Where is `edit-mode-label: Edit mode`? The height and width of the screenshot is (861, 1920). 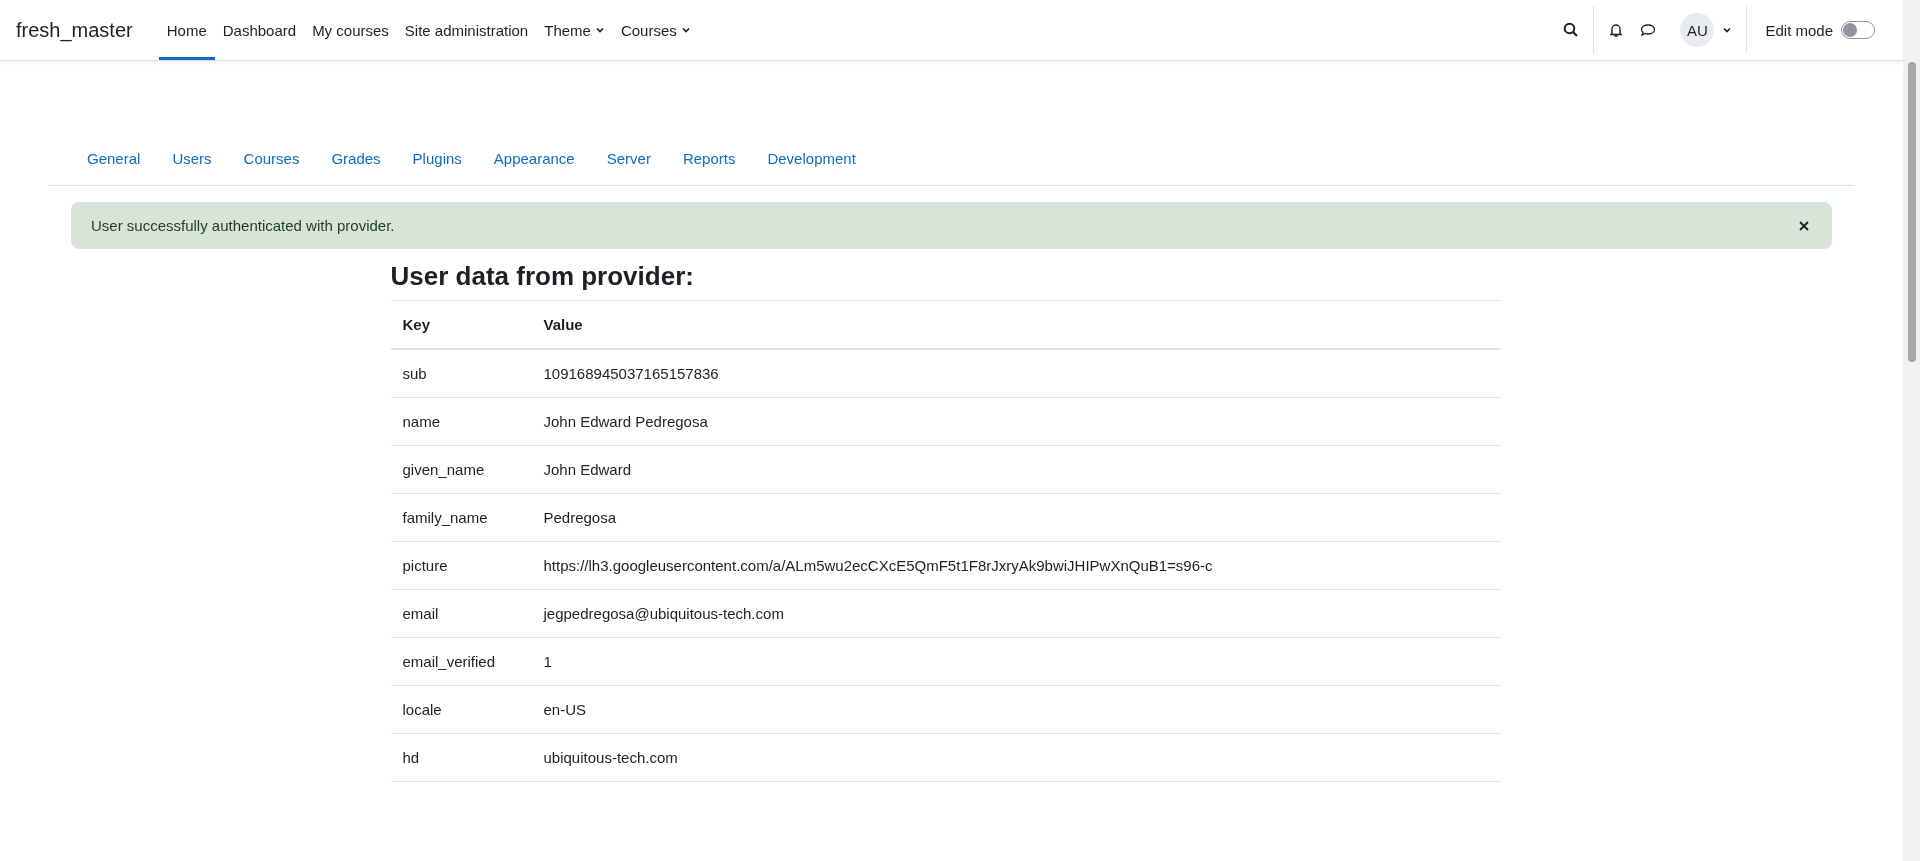
edit-mode-label: Edit mode is located at coordinates (1799, 30).